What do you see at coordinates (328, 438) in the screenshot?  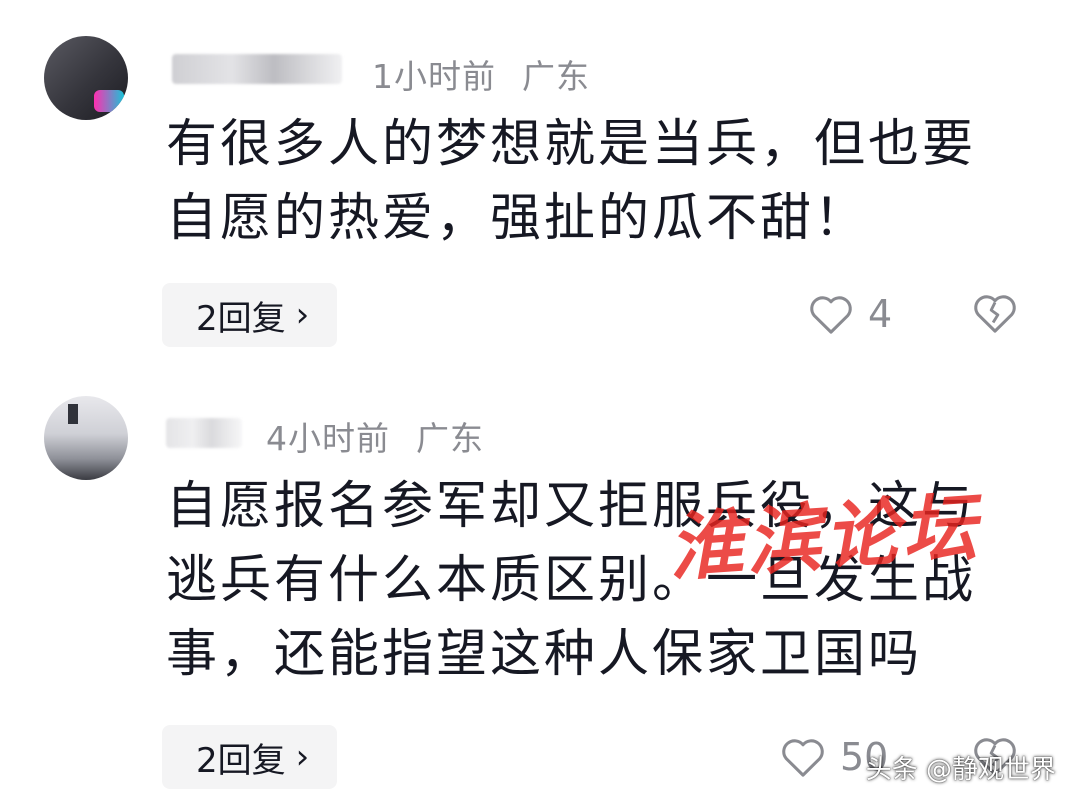 I see `comment-time: 4小时前` at bounding box center [328, 438].